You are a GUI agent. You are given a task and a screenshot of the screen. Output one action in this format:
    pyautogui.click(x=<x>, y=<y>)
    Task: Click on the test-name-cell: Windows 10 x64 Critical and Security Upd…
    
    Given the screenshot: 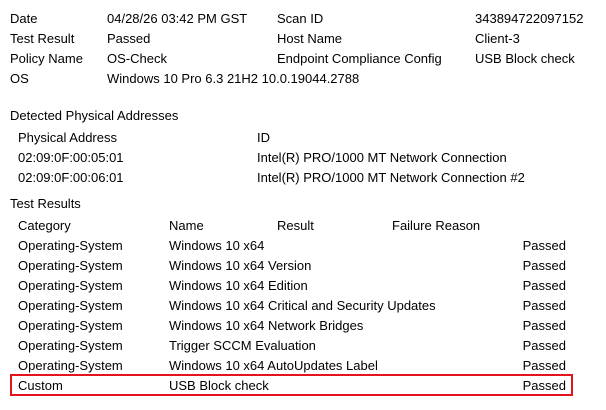 What is the action you would take?
    pyautogui.click(x=302, y=305)
    